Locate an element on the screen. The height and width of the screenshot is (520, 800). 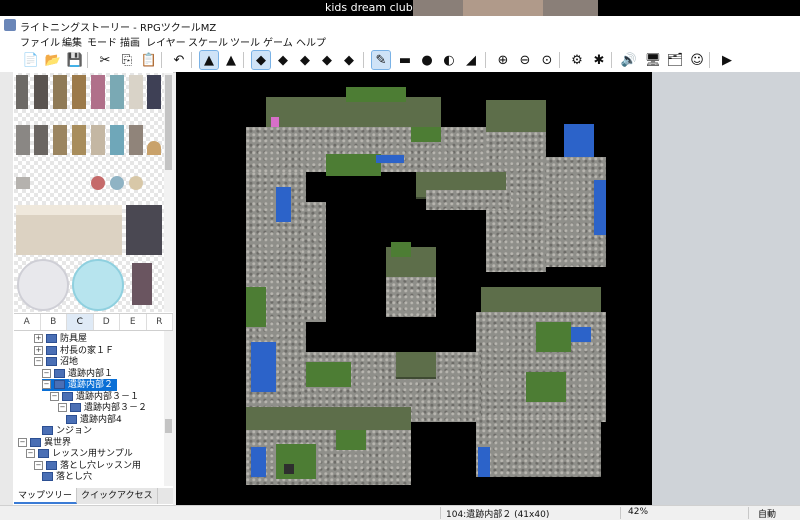
tileset-tab-d: D is located at coordinates (107, 322).